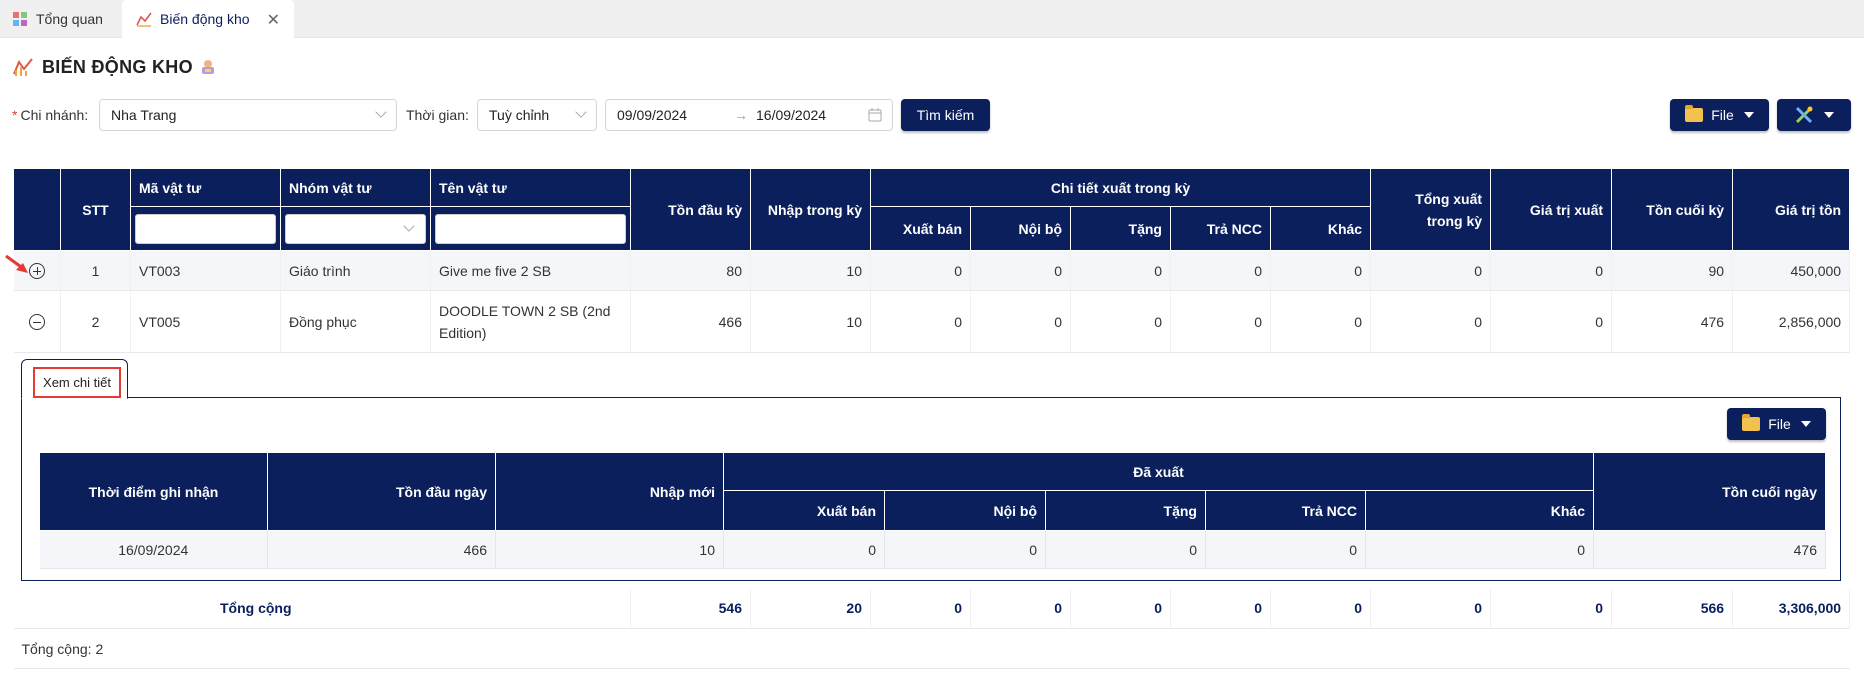 The image size is (1864, 674). I want to click on filter-name-cell, so click(530, 228).